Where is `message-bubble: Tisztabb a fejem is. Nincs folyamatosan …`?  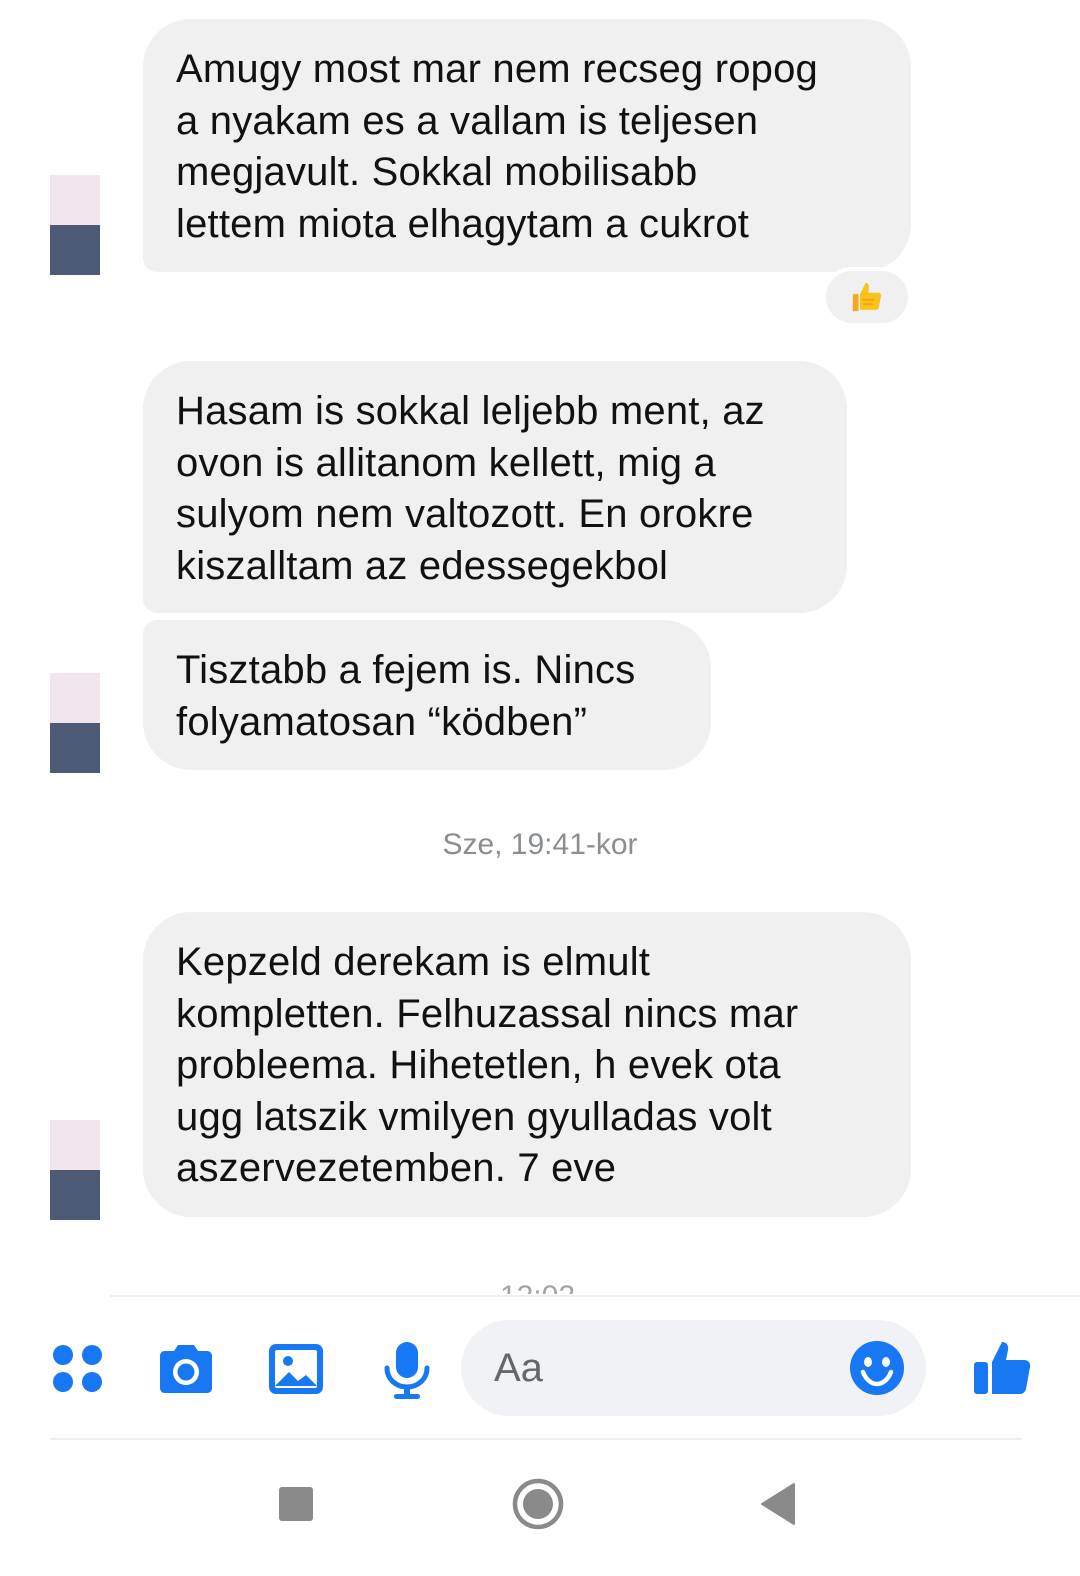 message-bubble: Tisztabb a fejem is. Nincs folyamatosan … is located at coordinates (427, 695).